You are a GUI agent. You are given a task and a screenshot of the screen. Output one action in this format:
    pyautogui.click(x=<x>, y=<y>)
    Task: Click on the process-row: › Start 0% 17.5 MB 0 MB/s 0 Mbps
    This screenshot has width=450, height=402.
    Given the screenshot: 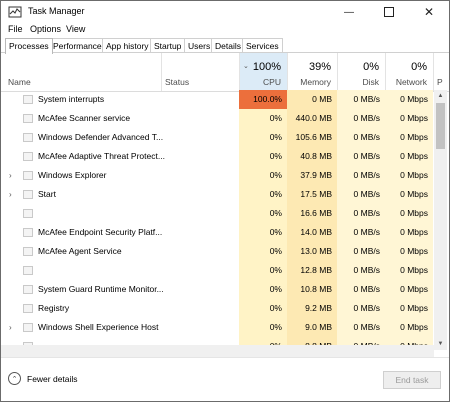 What is the action you would take?
    pyautogui.click(x=217, y=194)
    